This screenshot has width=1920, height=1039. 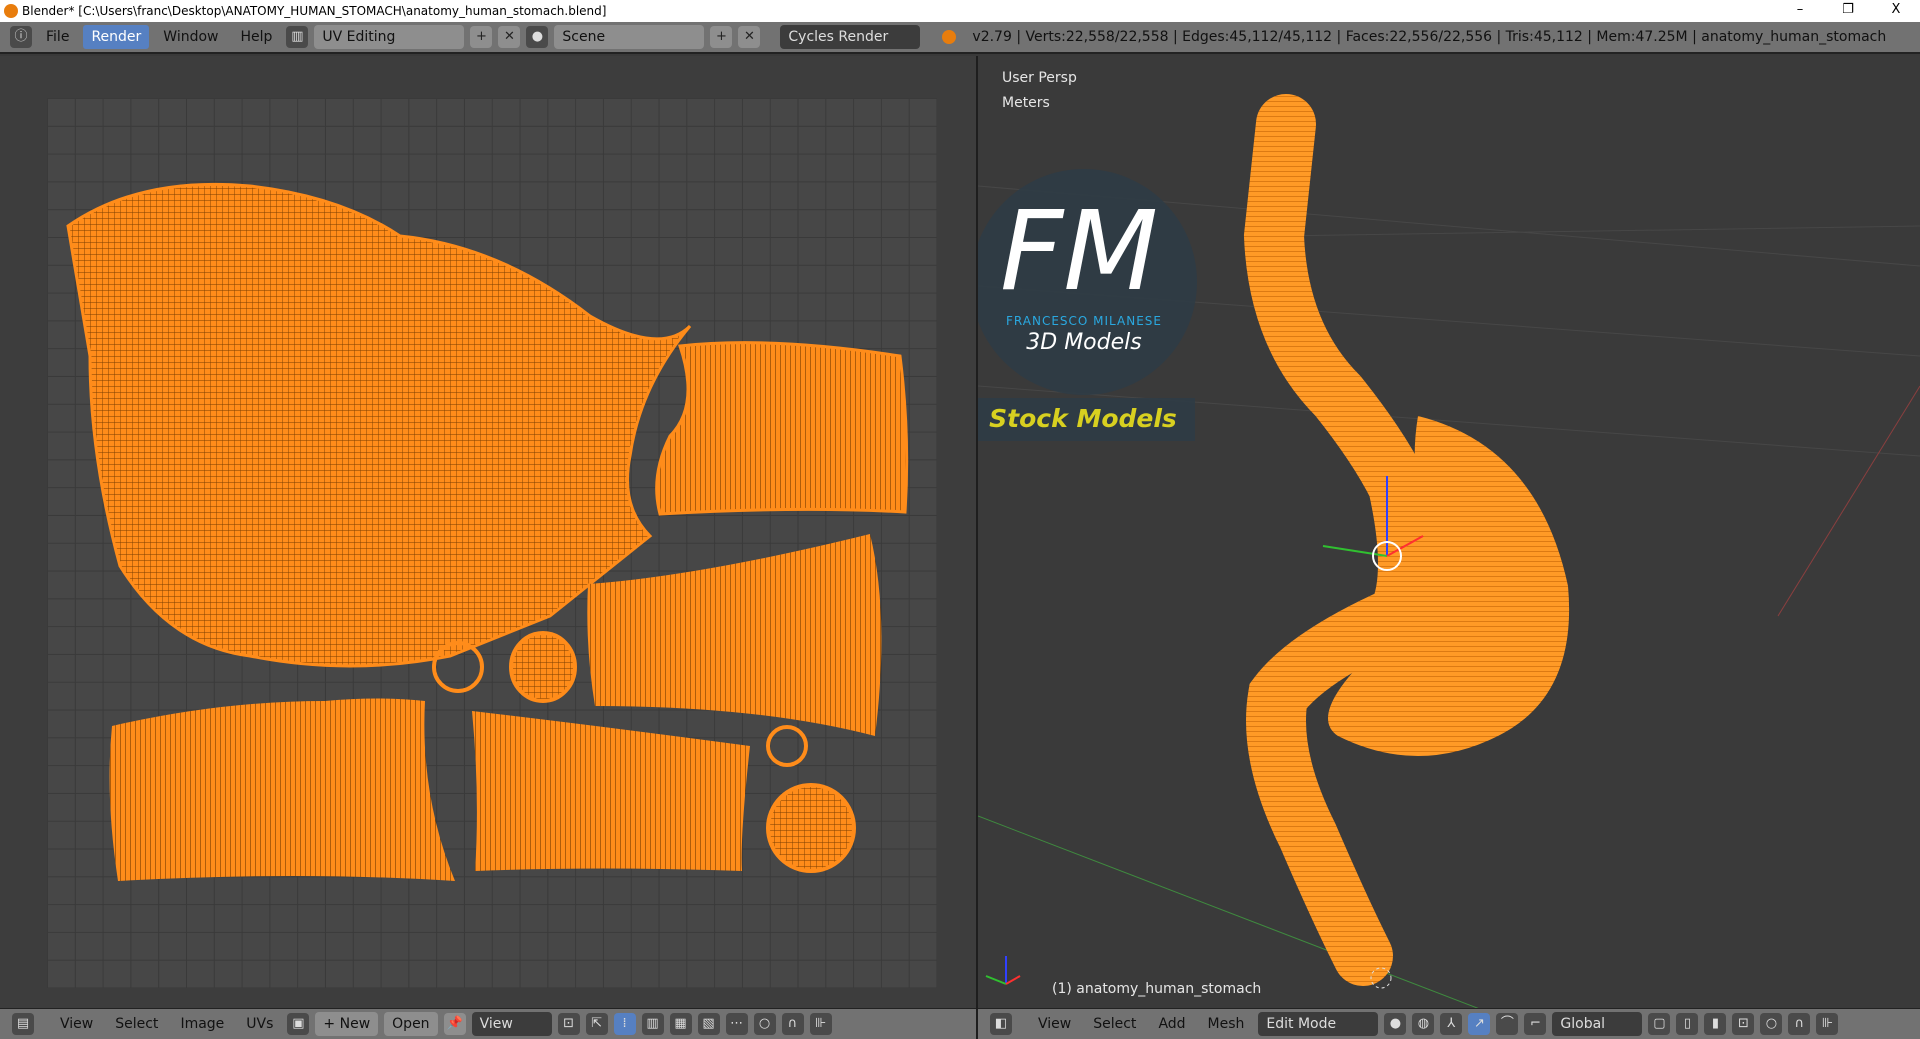 I want to click on sticky-select-icon: ⋯, so click(x=736, y=1024).